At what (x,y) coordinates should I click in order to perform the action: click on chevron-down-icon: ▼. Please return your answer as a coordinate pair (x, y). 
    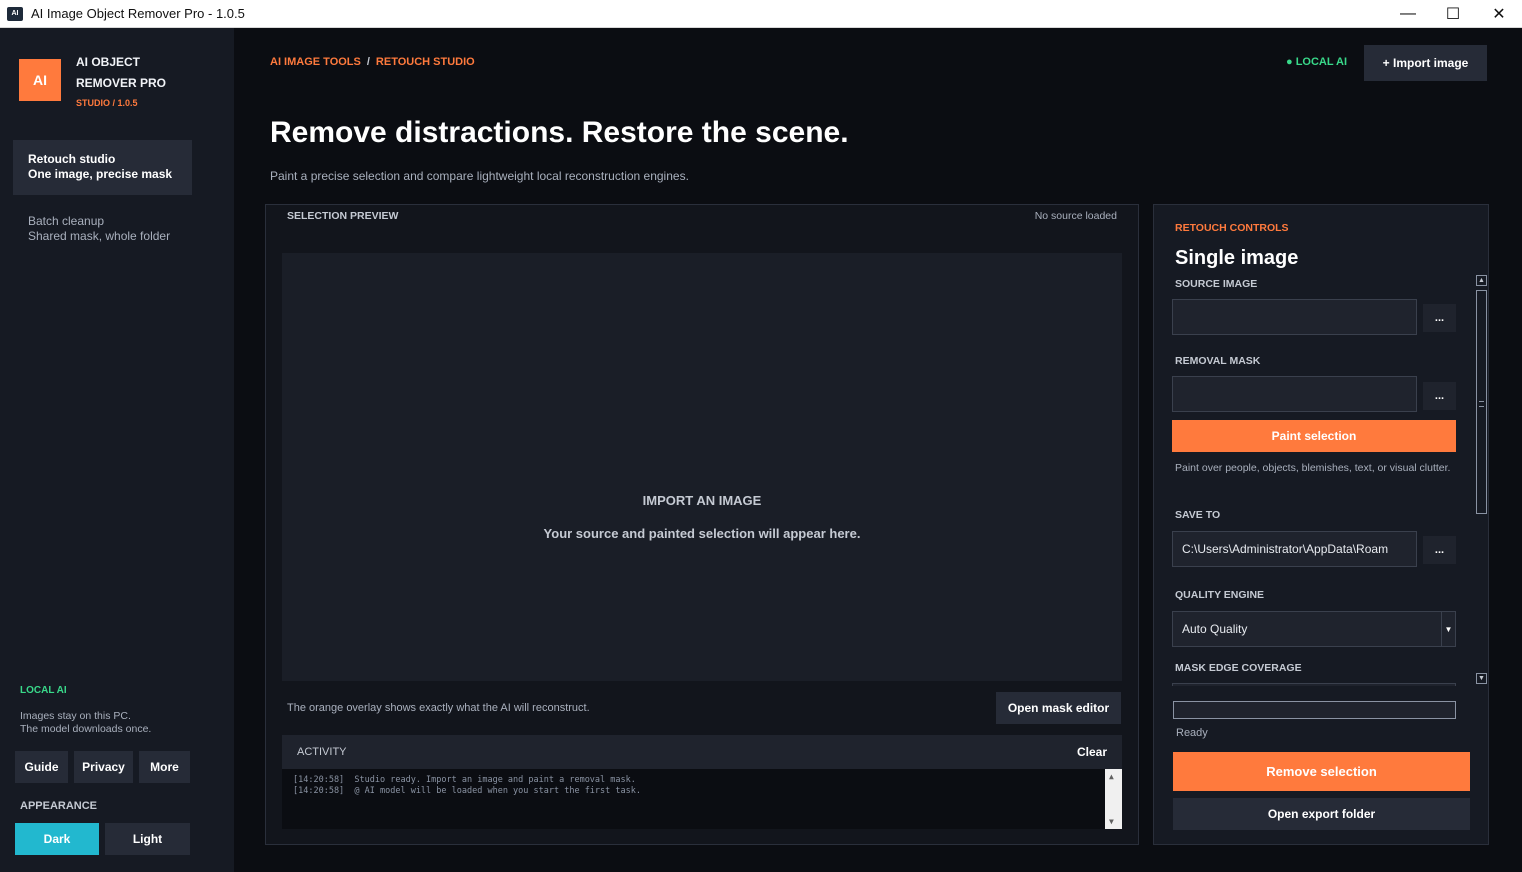
    Looking at the image, I should click on (1448, 629).